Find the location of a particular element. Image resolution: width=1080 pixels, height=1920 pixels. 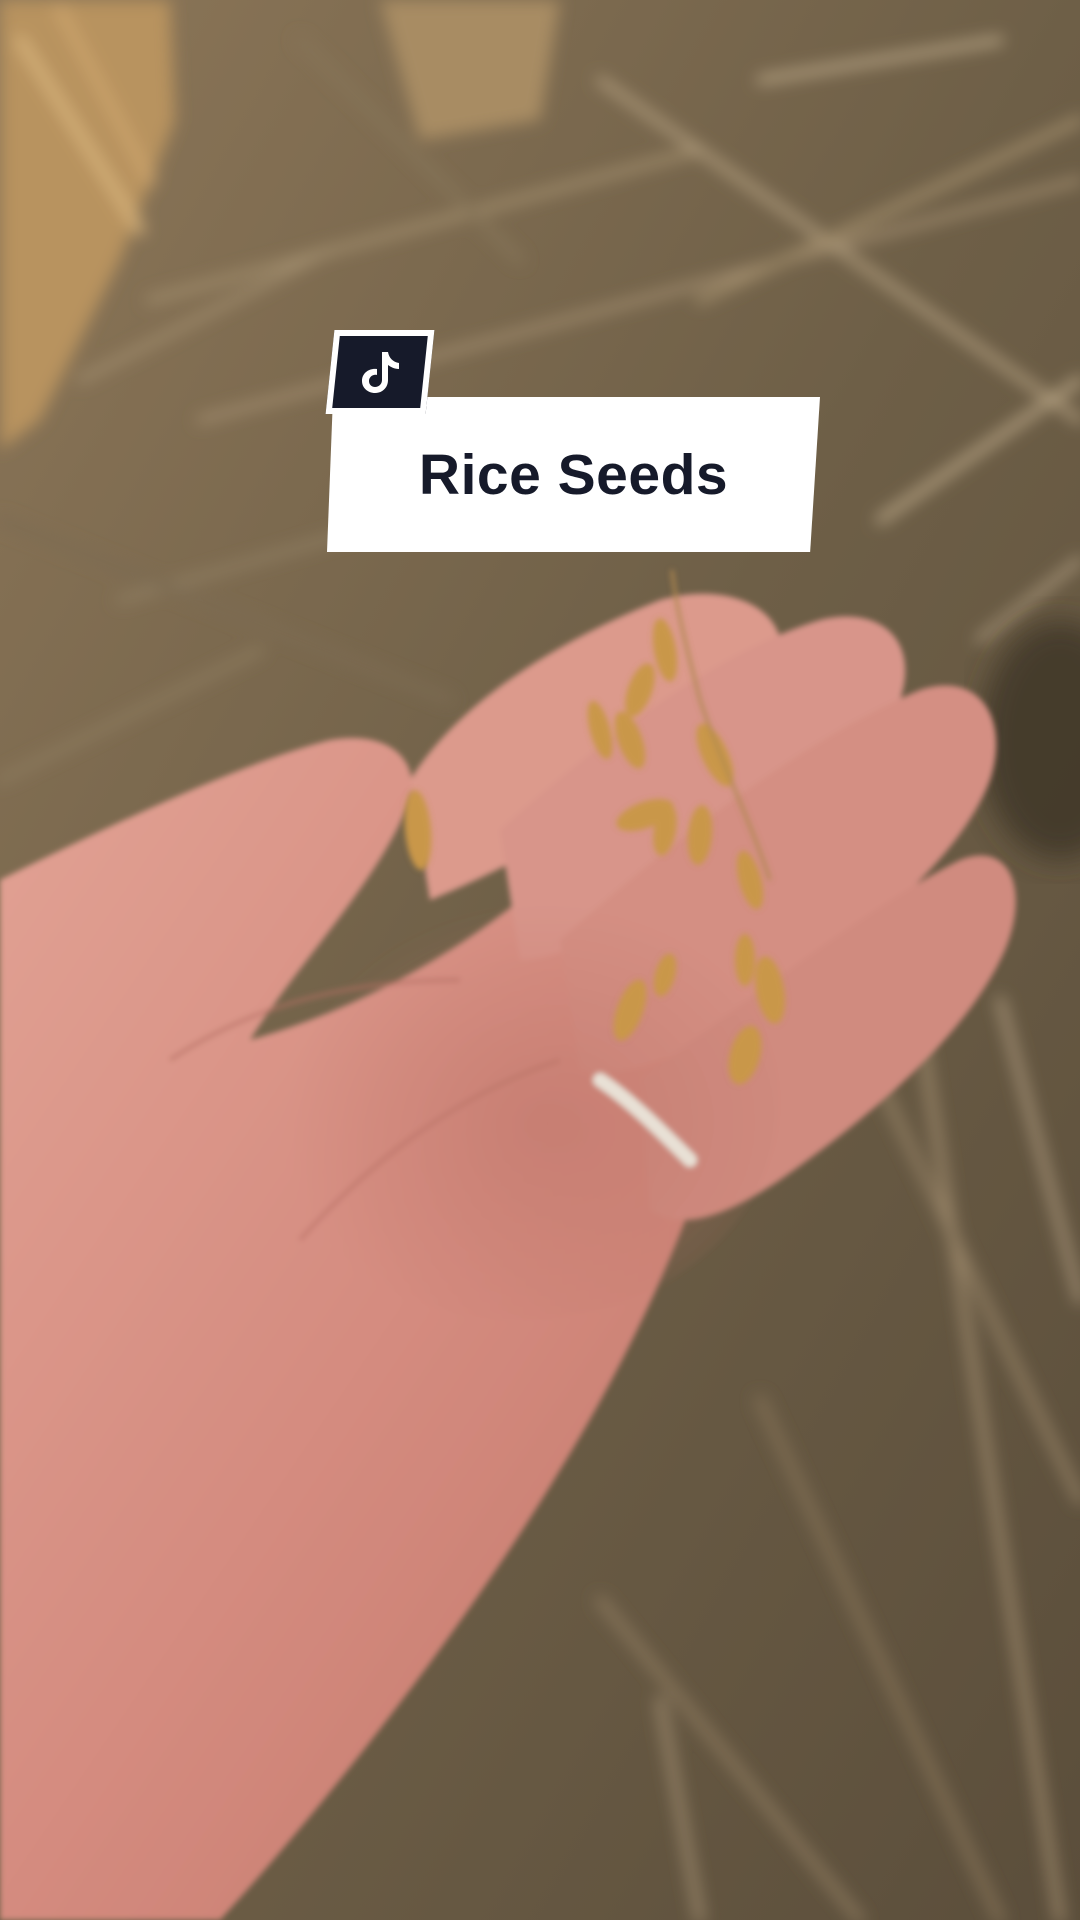

title-card: Rice Seeds is located at coordinates (573, 474).